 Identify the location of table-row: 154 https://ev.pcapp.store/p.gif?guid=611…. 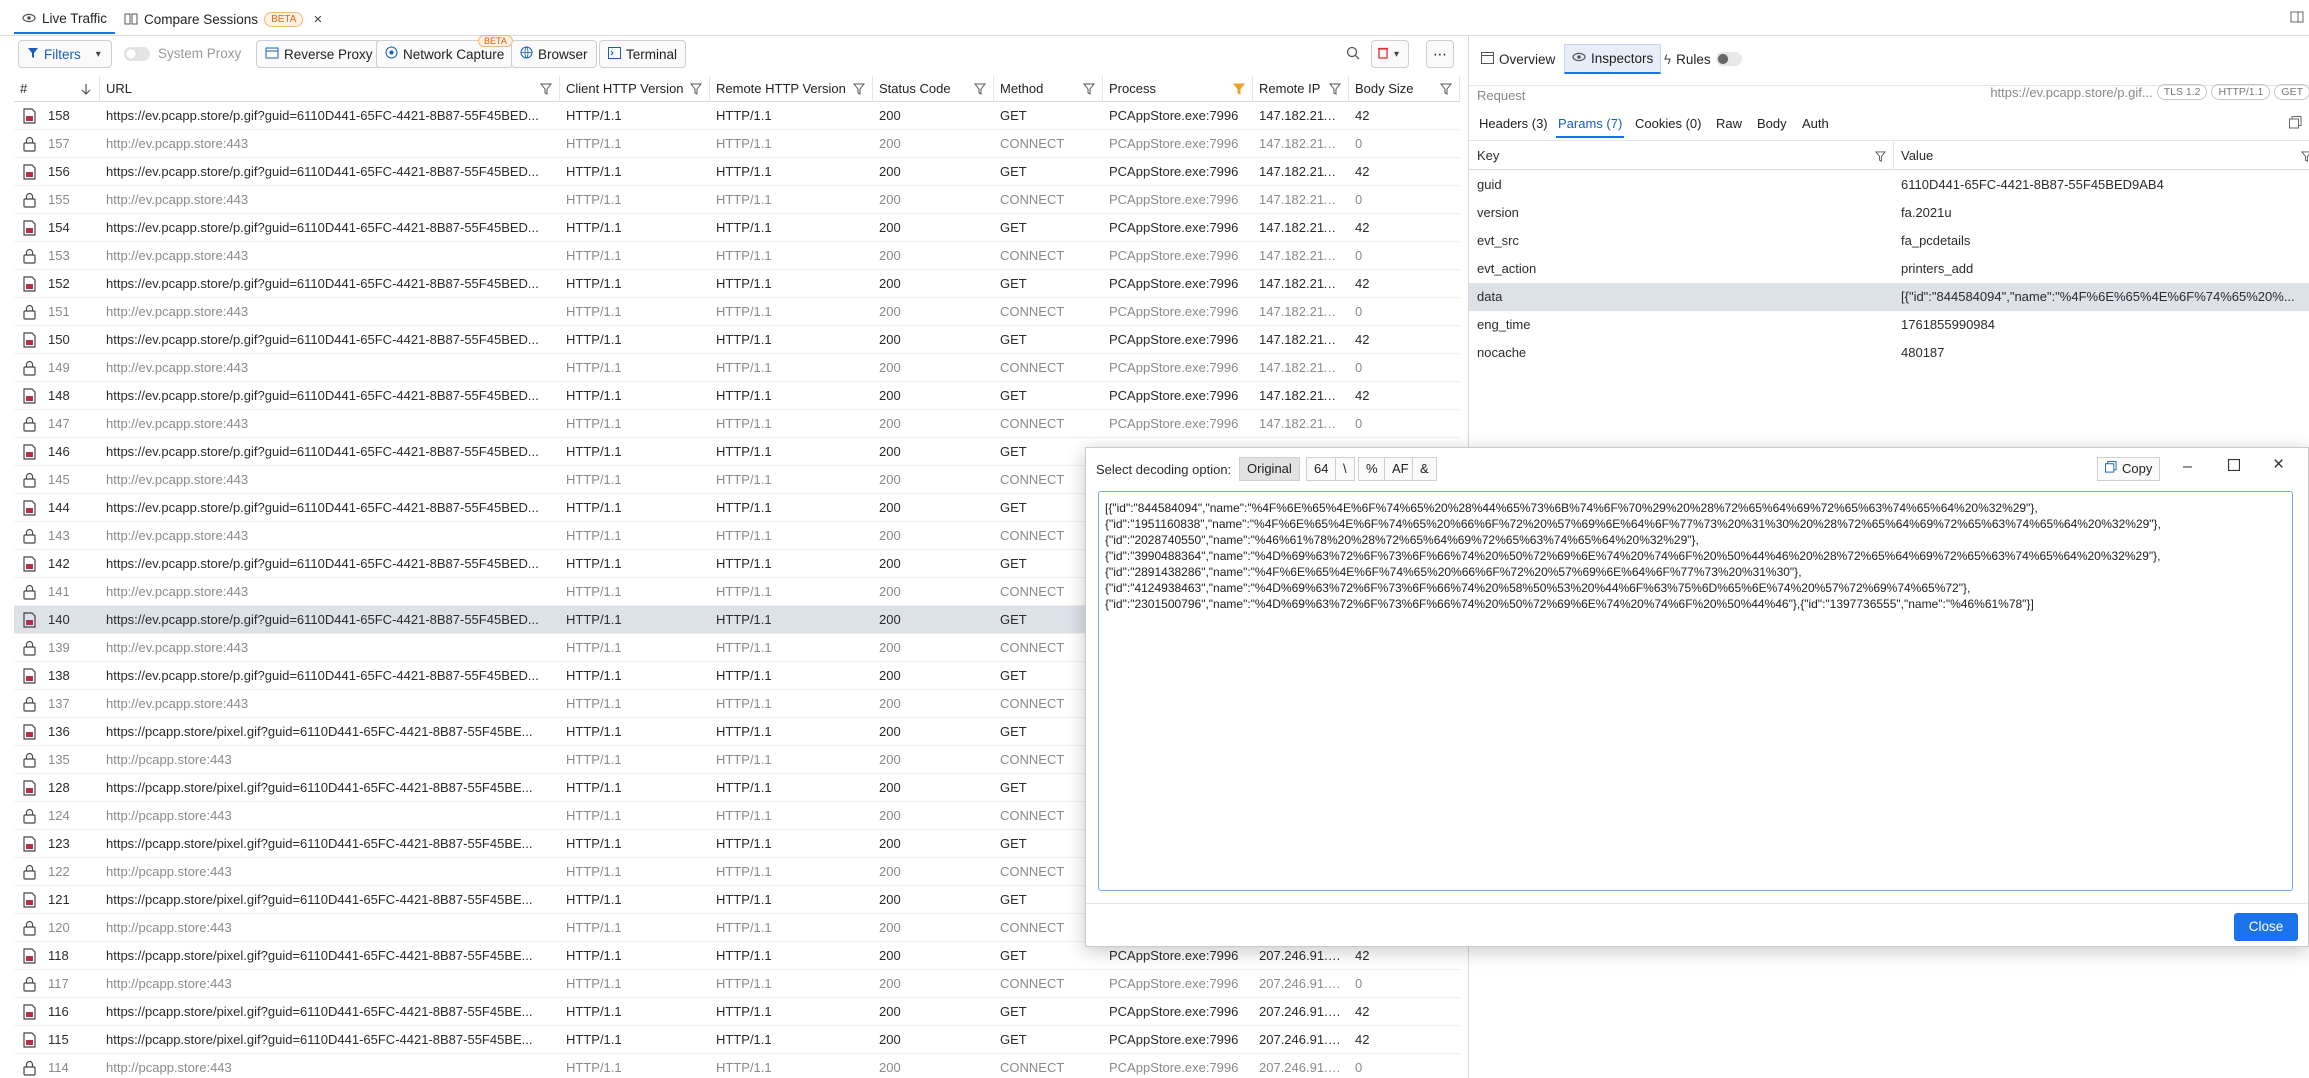
(737, 228).